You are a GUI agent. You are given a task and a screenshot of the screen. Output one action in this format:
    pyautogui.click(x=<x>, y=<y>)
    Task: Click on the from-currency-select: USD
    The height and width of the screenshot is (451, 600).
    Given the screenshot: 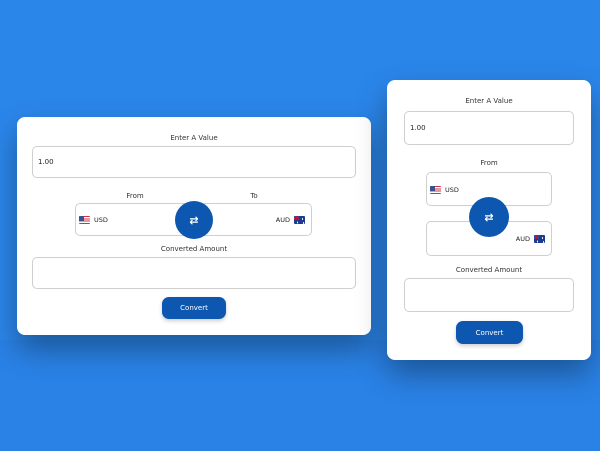 What is the action you would take?
    pyautogui.click(x=93, y=220)
    